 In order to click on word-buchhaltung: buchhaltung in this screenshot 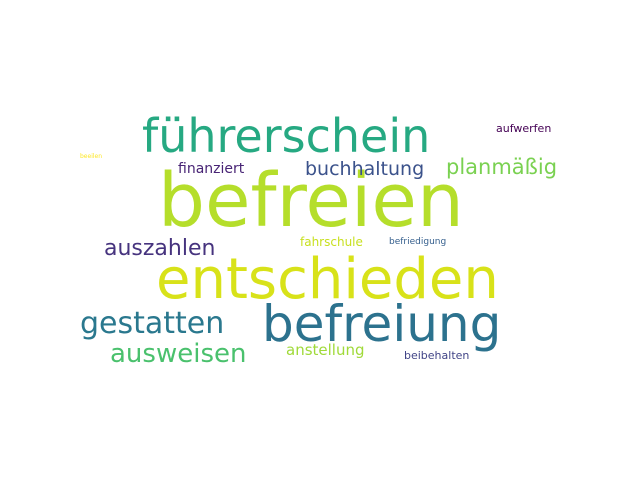, I will do `click(365, 169)`.